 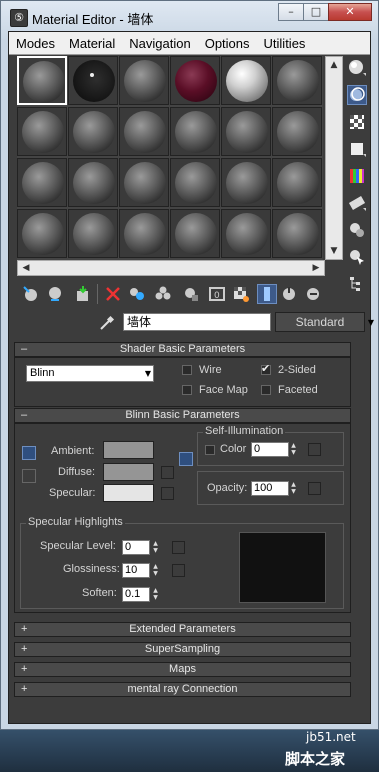 What do you see at coordinates (241, 294) in the screenshot?
I see `show-map-in-viewport-icon` at bounding box center [241, 294].